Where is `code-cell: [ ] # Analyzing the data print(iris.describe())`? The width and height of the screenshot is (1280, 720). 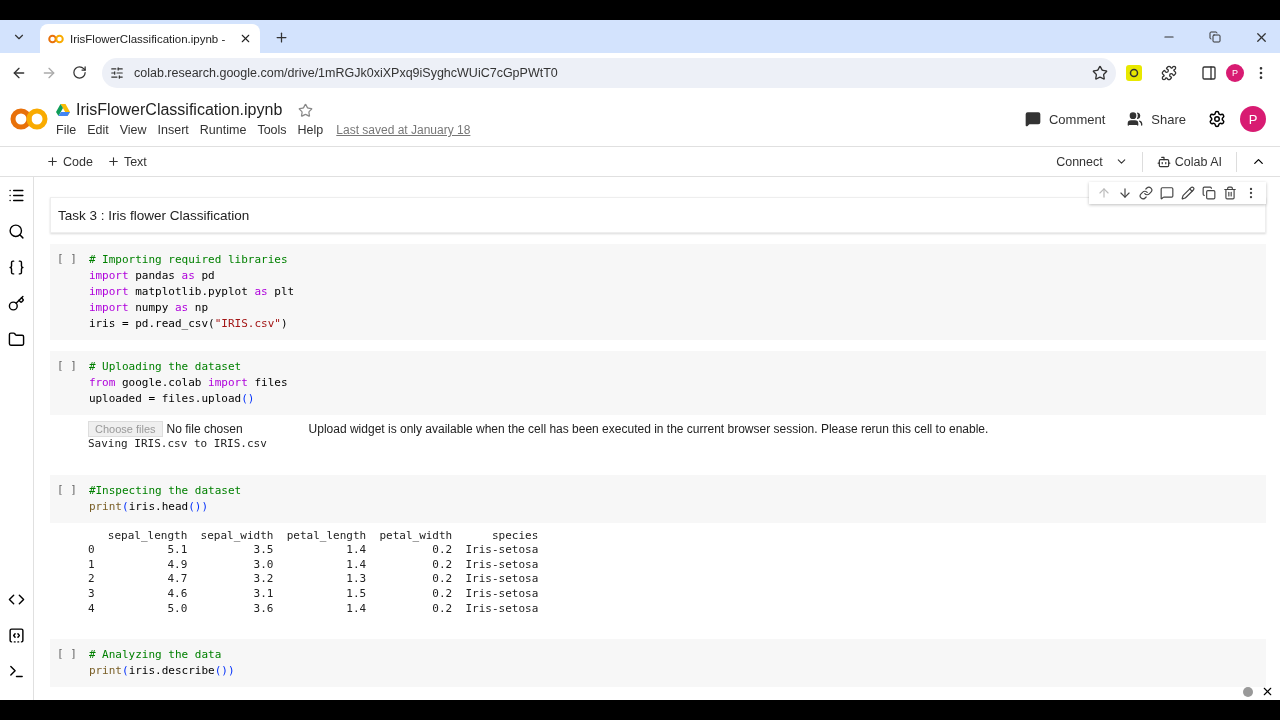 code-cell: [ ] # Analyzing the data print(iris.describe()) is located at coordinates (658, 663).